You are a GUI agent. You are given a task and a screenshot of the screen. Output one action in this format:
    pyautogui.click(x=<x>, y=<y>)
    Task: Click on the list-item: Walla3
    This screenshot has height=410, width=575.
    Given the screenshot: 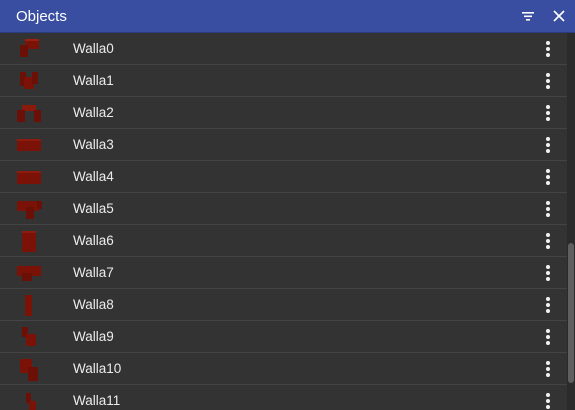 What is the action you would take?
    pyautogui.click(x=283, y=145)
    